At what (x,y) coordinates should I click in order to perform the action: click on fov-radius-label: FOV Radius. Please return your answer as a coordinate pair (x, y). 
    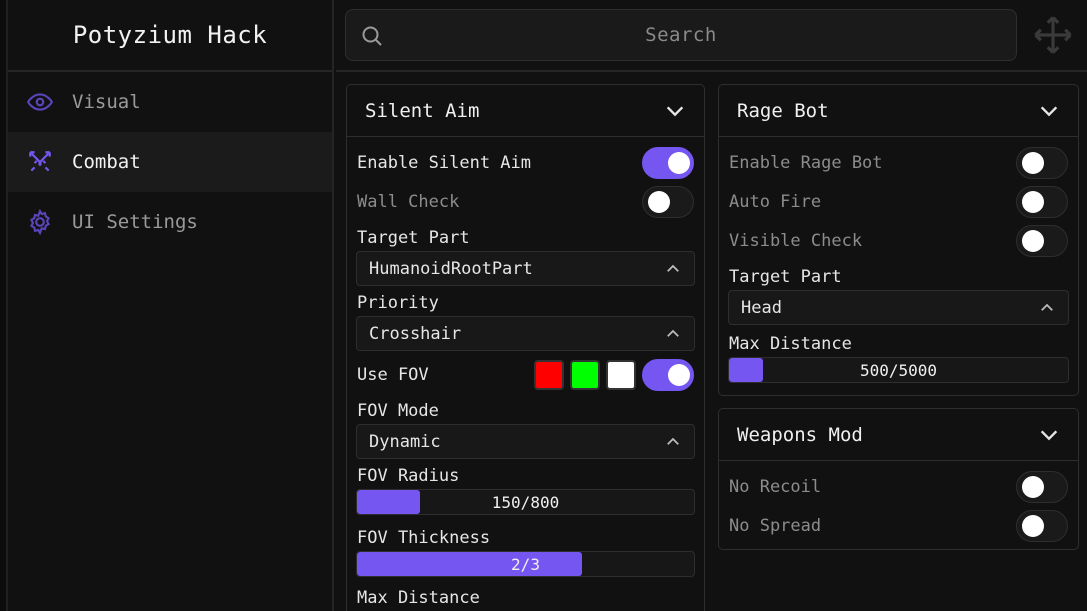
    Looking at the image, I should click on (408, 476).